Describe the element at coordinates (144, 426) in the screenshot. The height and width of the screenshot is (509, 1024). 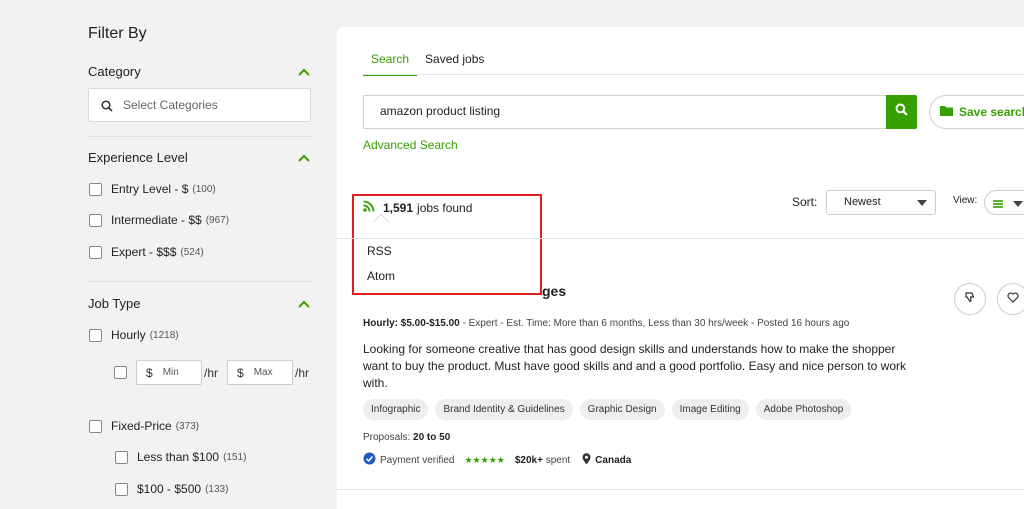
I see `job-type-fixed-option: Fixed-Price (373)` at that location.